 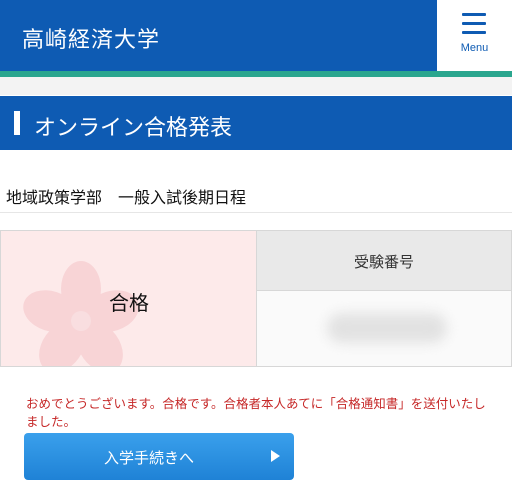 What do you see at coordinates (256, 86) in the screenshot?
I see `header-spacer` at bounding box center [256, 86].